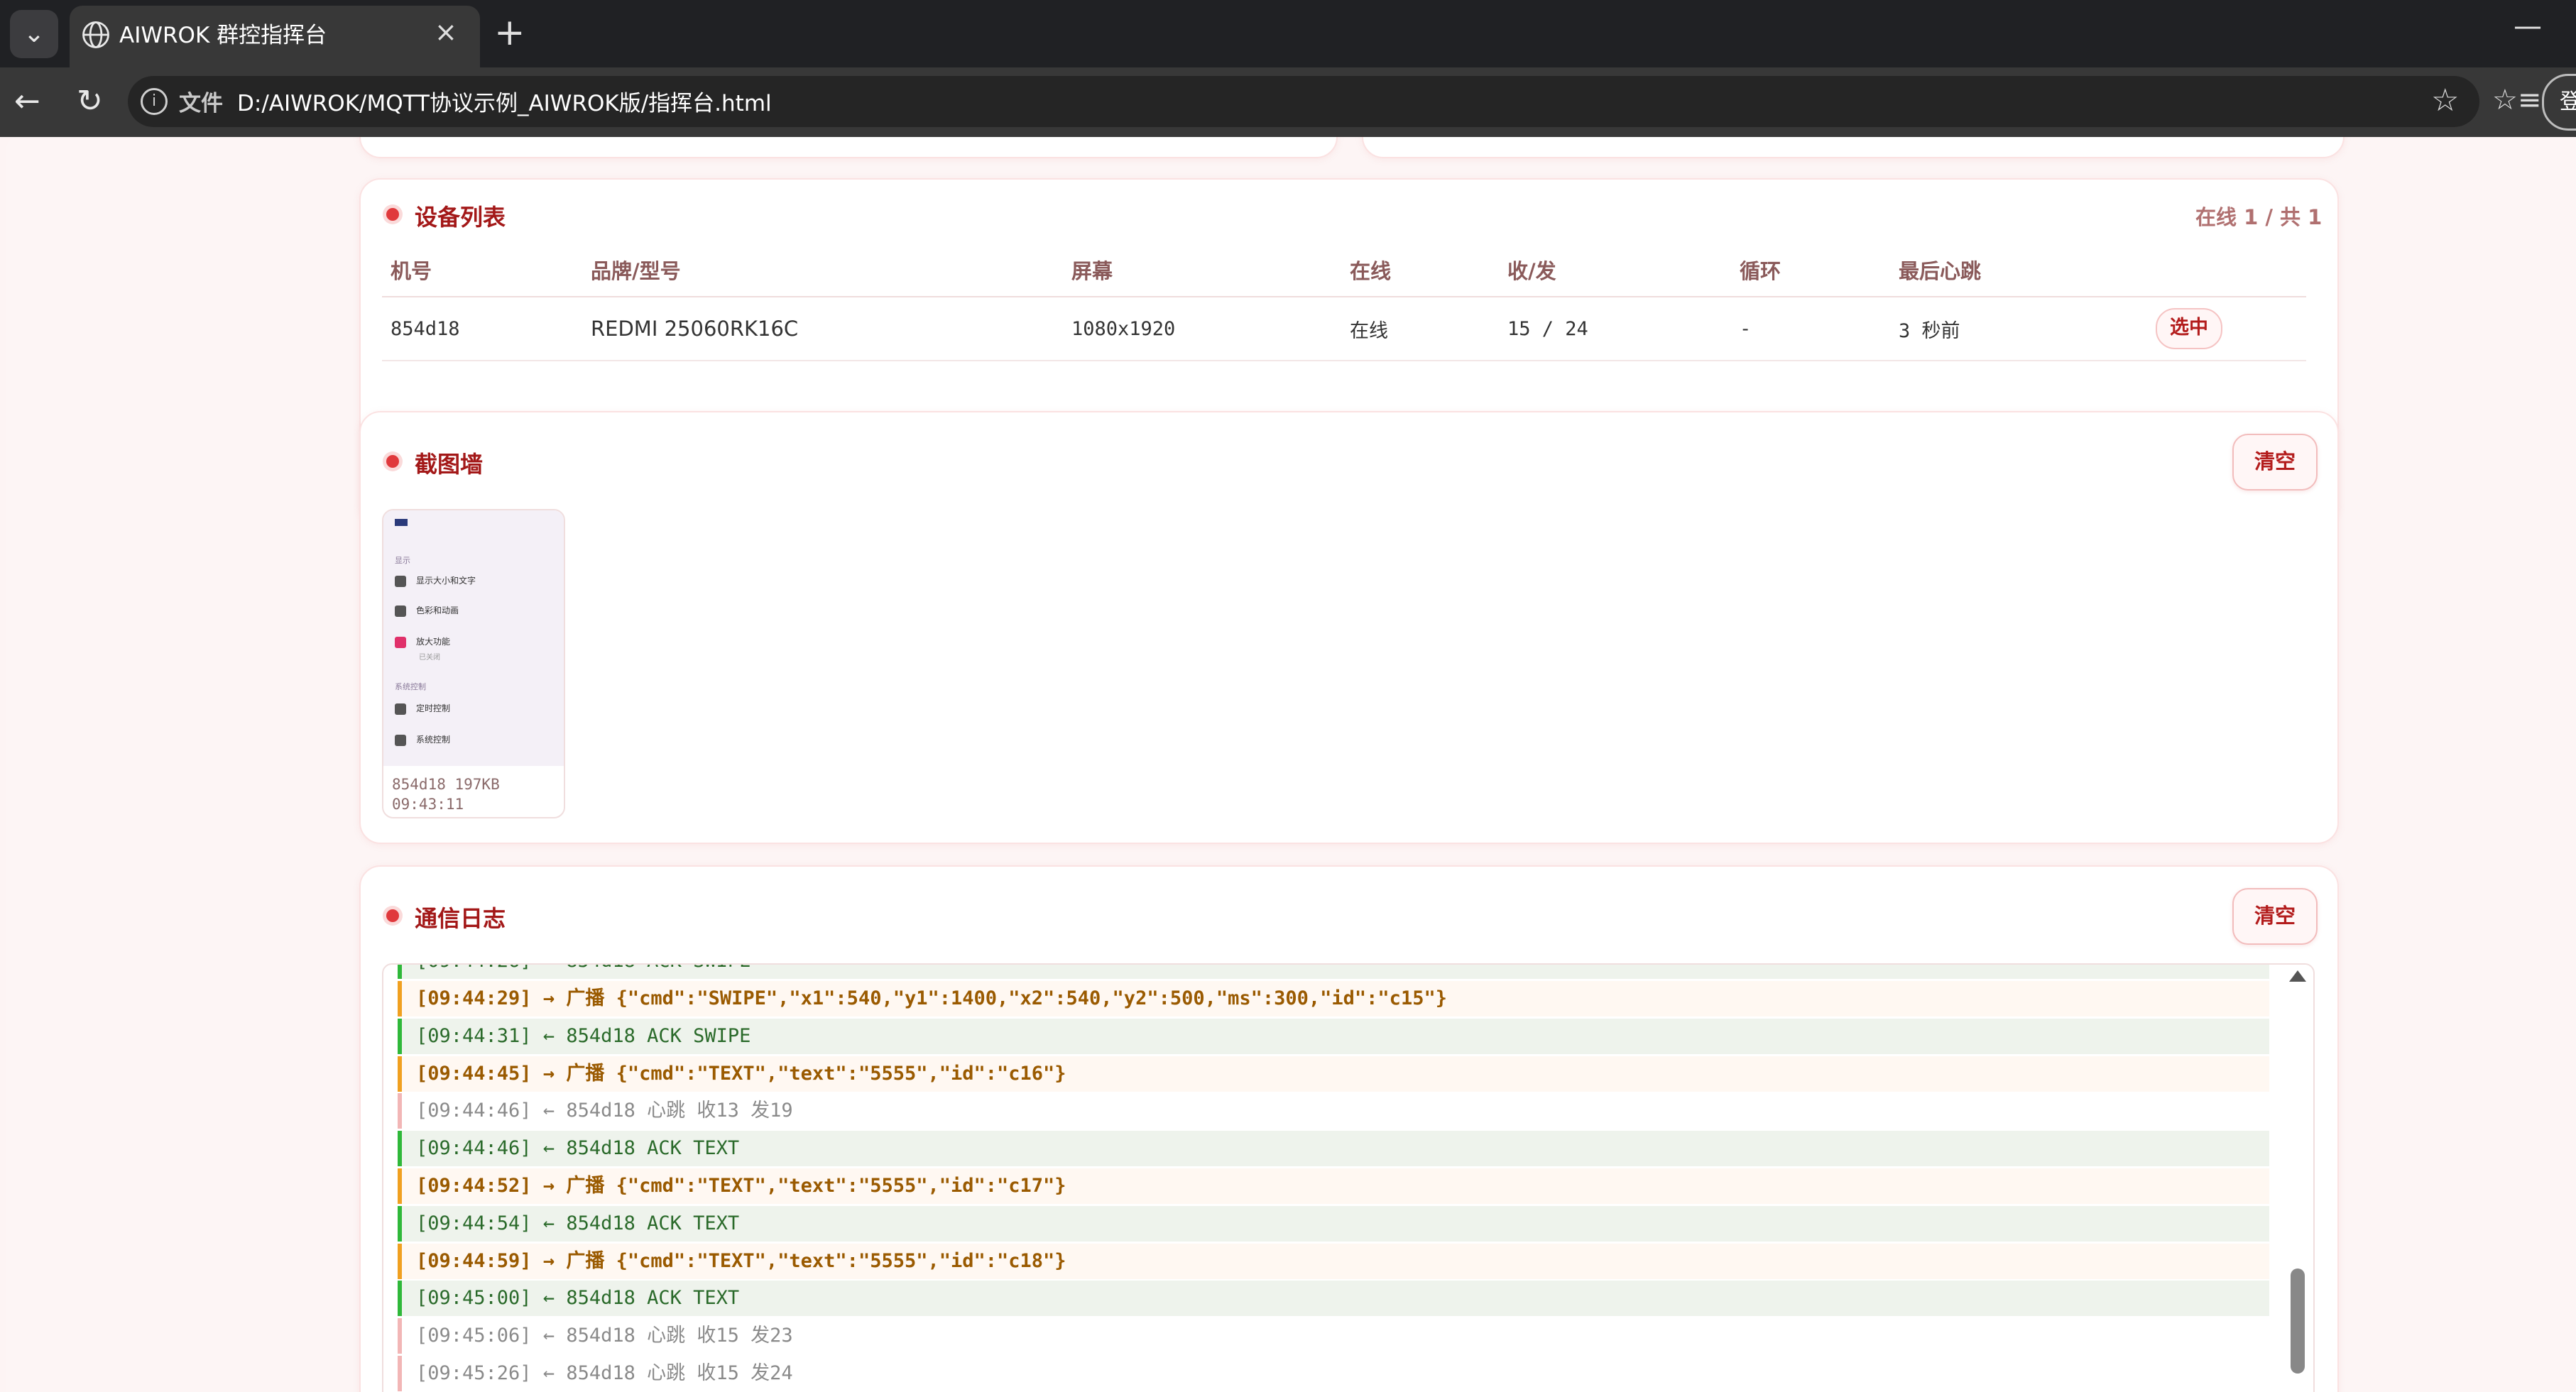  What do you see at coordinates (473, 638) in the screenshot?
I see `screenshot-preview-image: 显示 显示大小和文字 色彩和动画 放大功能 已关闭 系统控制 定时控制 系统控制` at bounding box center [473, 638].